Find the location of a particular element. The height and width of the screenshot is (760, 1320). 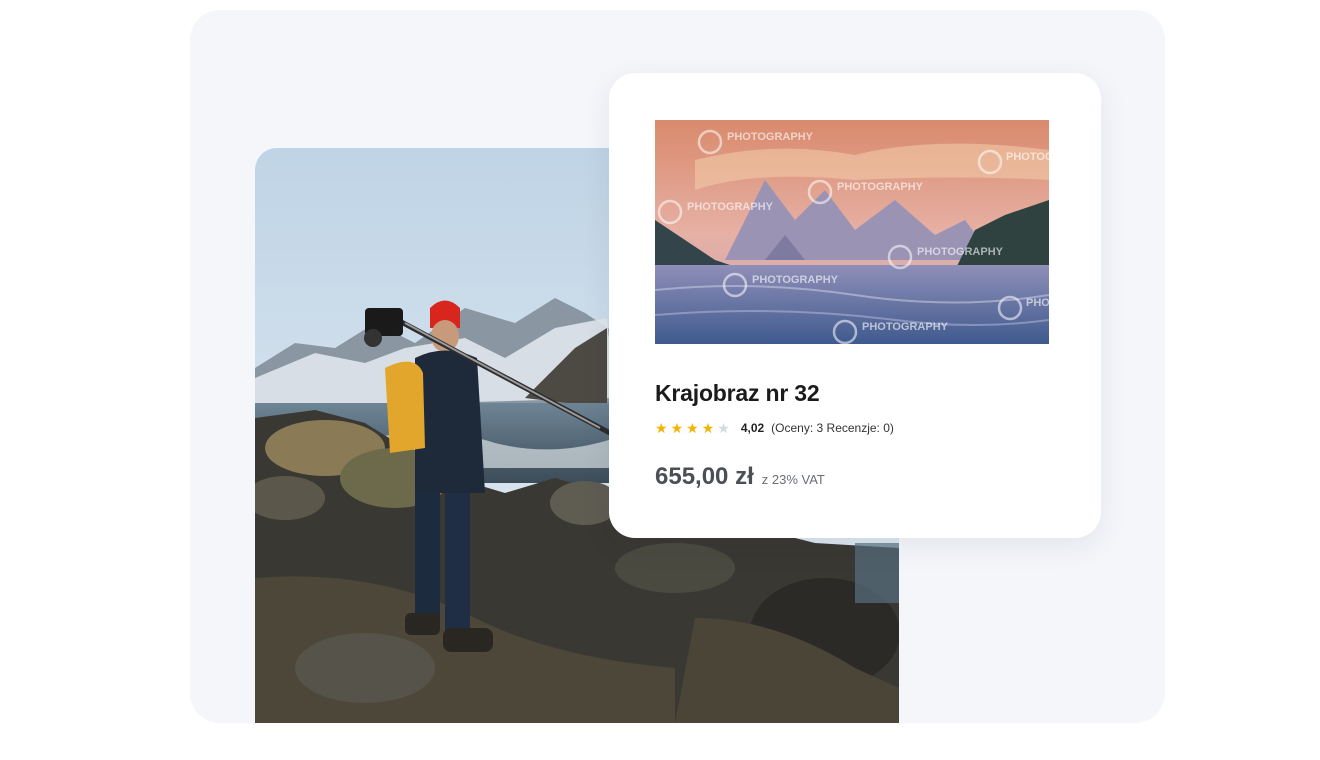

product-price: 655,00 zł is located at coordinates (704, 476).